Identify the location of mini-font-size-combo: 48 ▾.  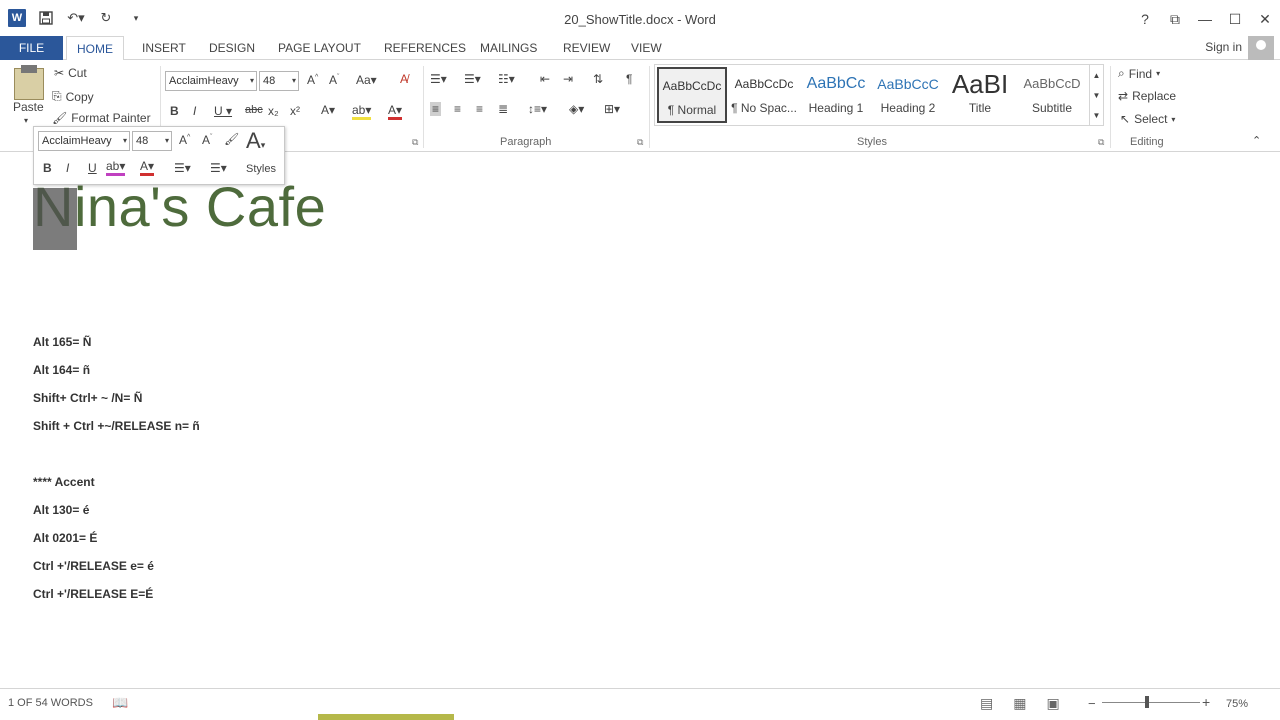
(152, 141).